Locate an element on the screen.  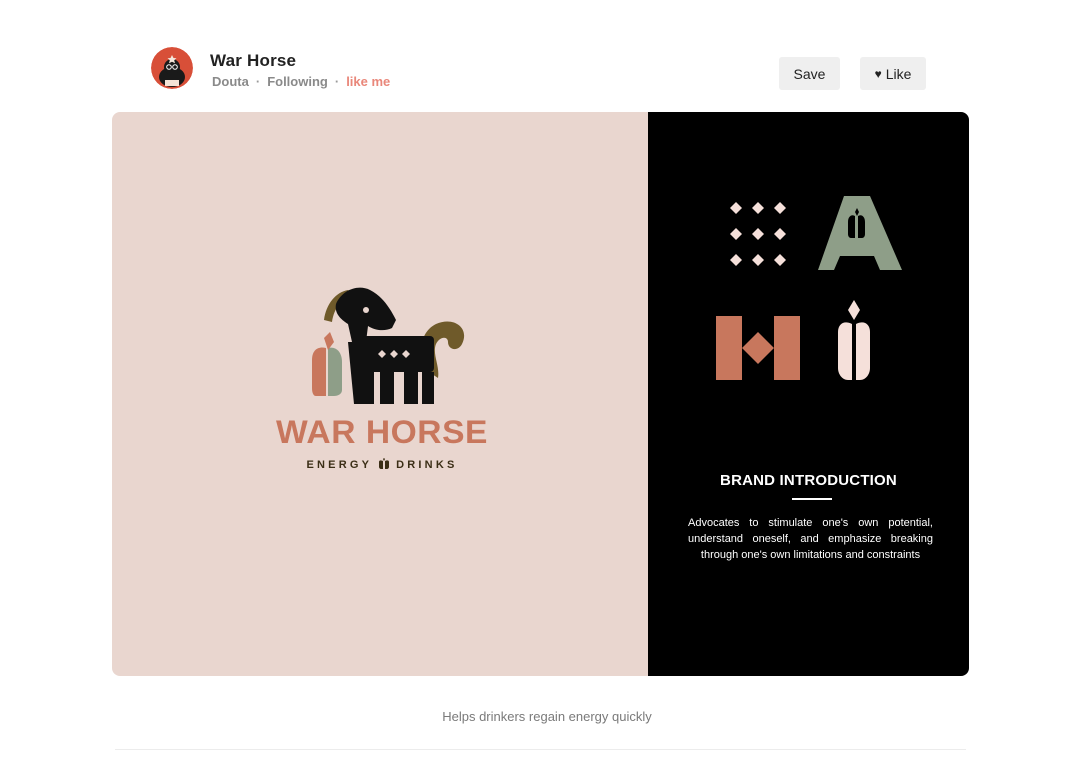
image-caption: Helps drinkers regain energy quickly is located at coordinates (547, 716).